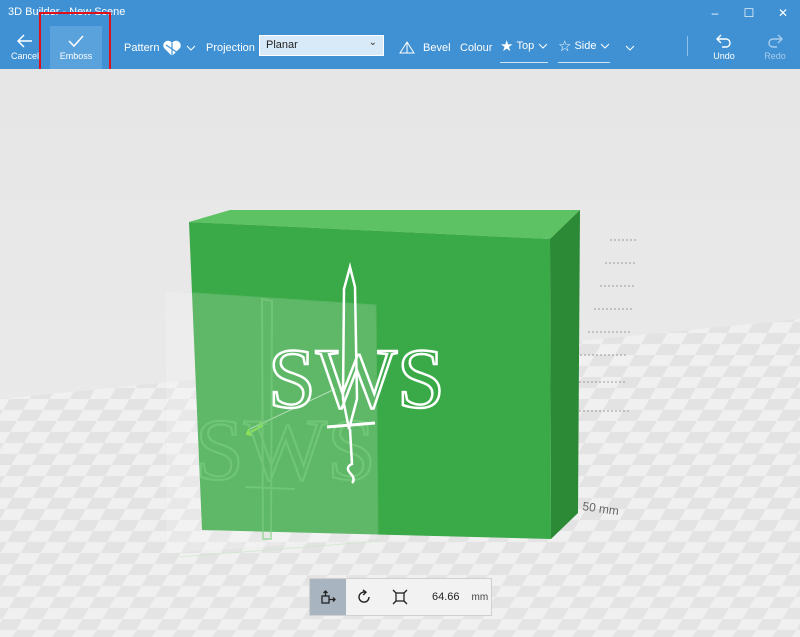 The image size is (800, 637). Describe the element at coordinates (480, 597) in the screenshot. I see `size-unit: mm` at that location.